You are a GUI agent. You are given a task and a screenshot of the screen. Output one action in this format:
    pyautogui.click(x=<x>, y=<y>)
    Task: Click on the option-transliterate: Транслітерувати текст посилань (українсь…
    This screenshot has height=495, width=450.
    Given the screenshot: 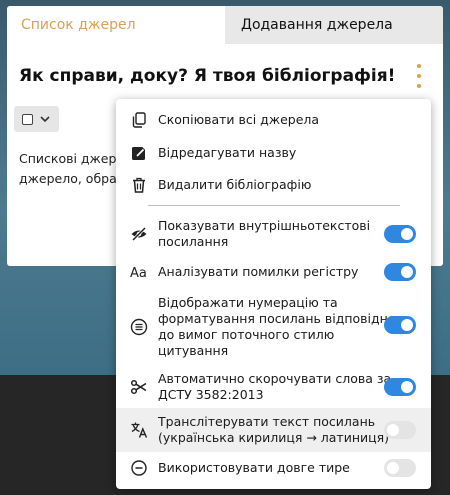 What is the action you would take?
    pyautogui.click(x=273, y=430)
    